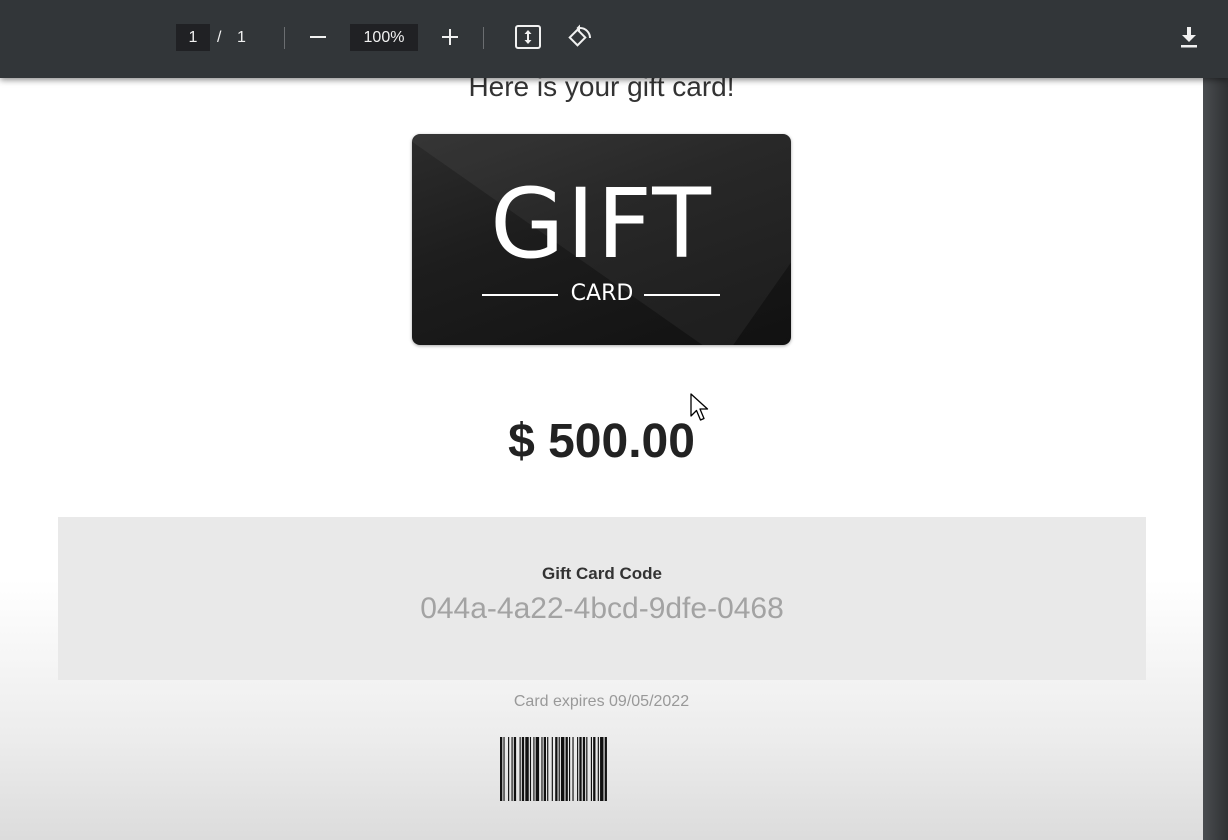  What do you see at coordinates (682, 295) in the screenshot?
I see `card-line-right` at bounding box center [682, 295].